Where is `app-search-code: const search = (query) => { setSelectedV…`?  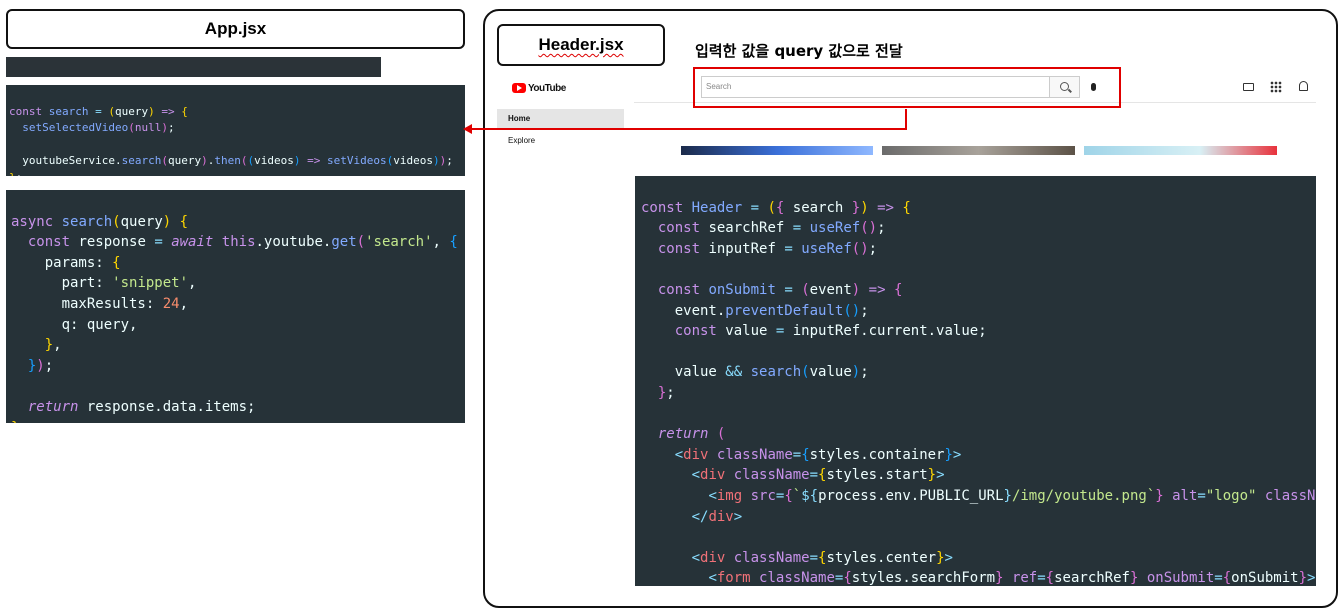 app-search-code: const search = (query) => { setSelectedV… is located at coordinates (235, 130).